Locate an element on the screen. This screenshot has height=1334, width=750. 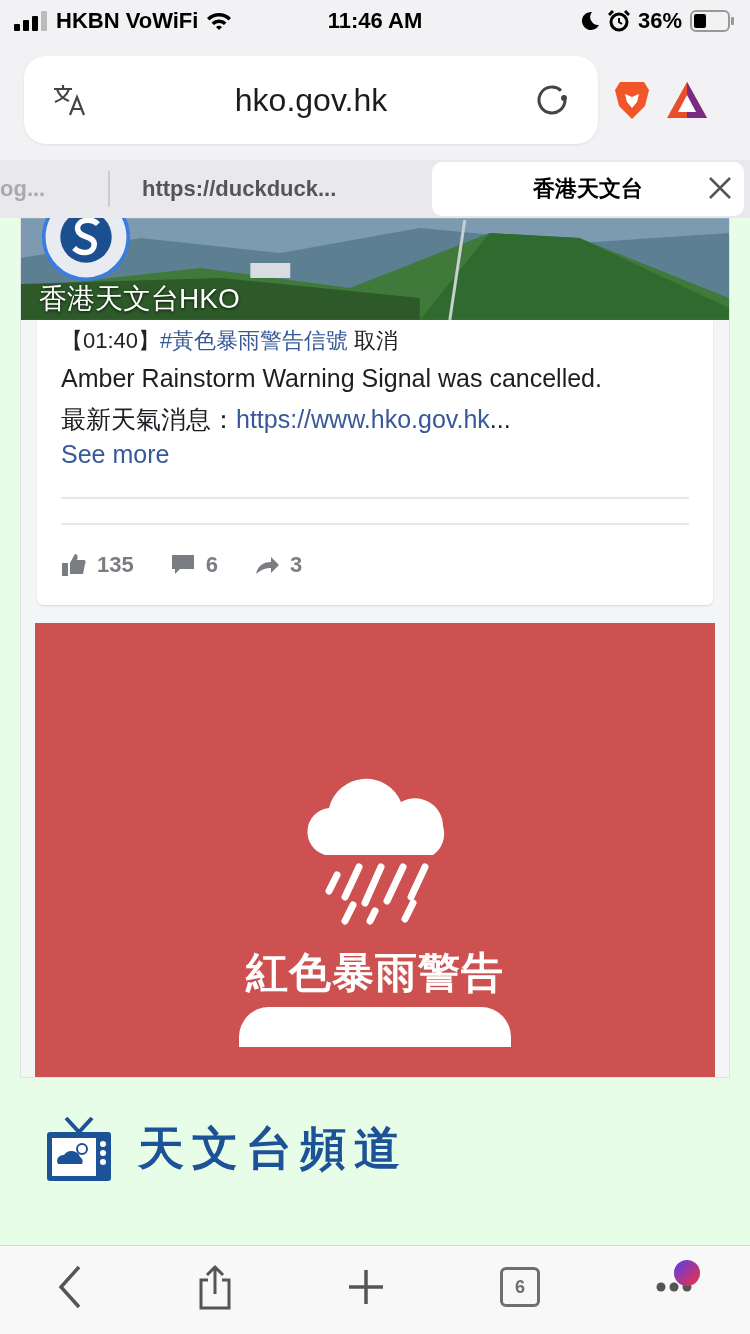
channel-title: 天文台頻道 is located at coordinates (273, 1149).